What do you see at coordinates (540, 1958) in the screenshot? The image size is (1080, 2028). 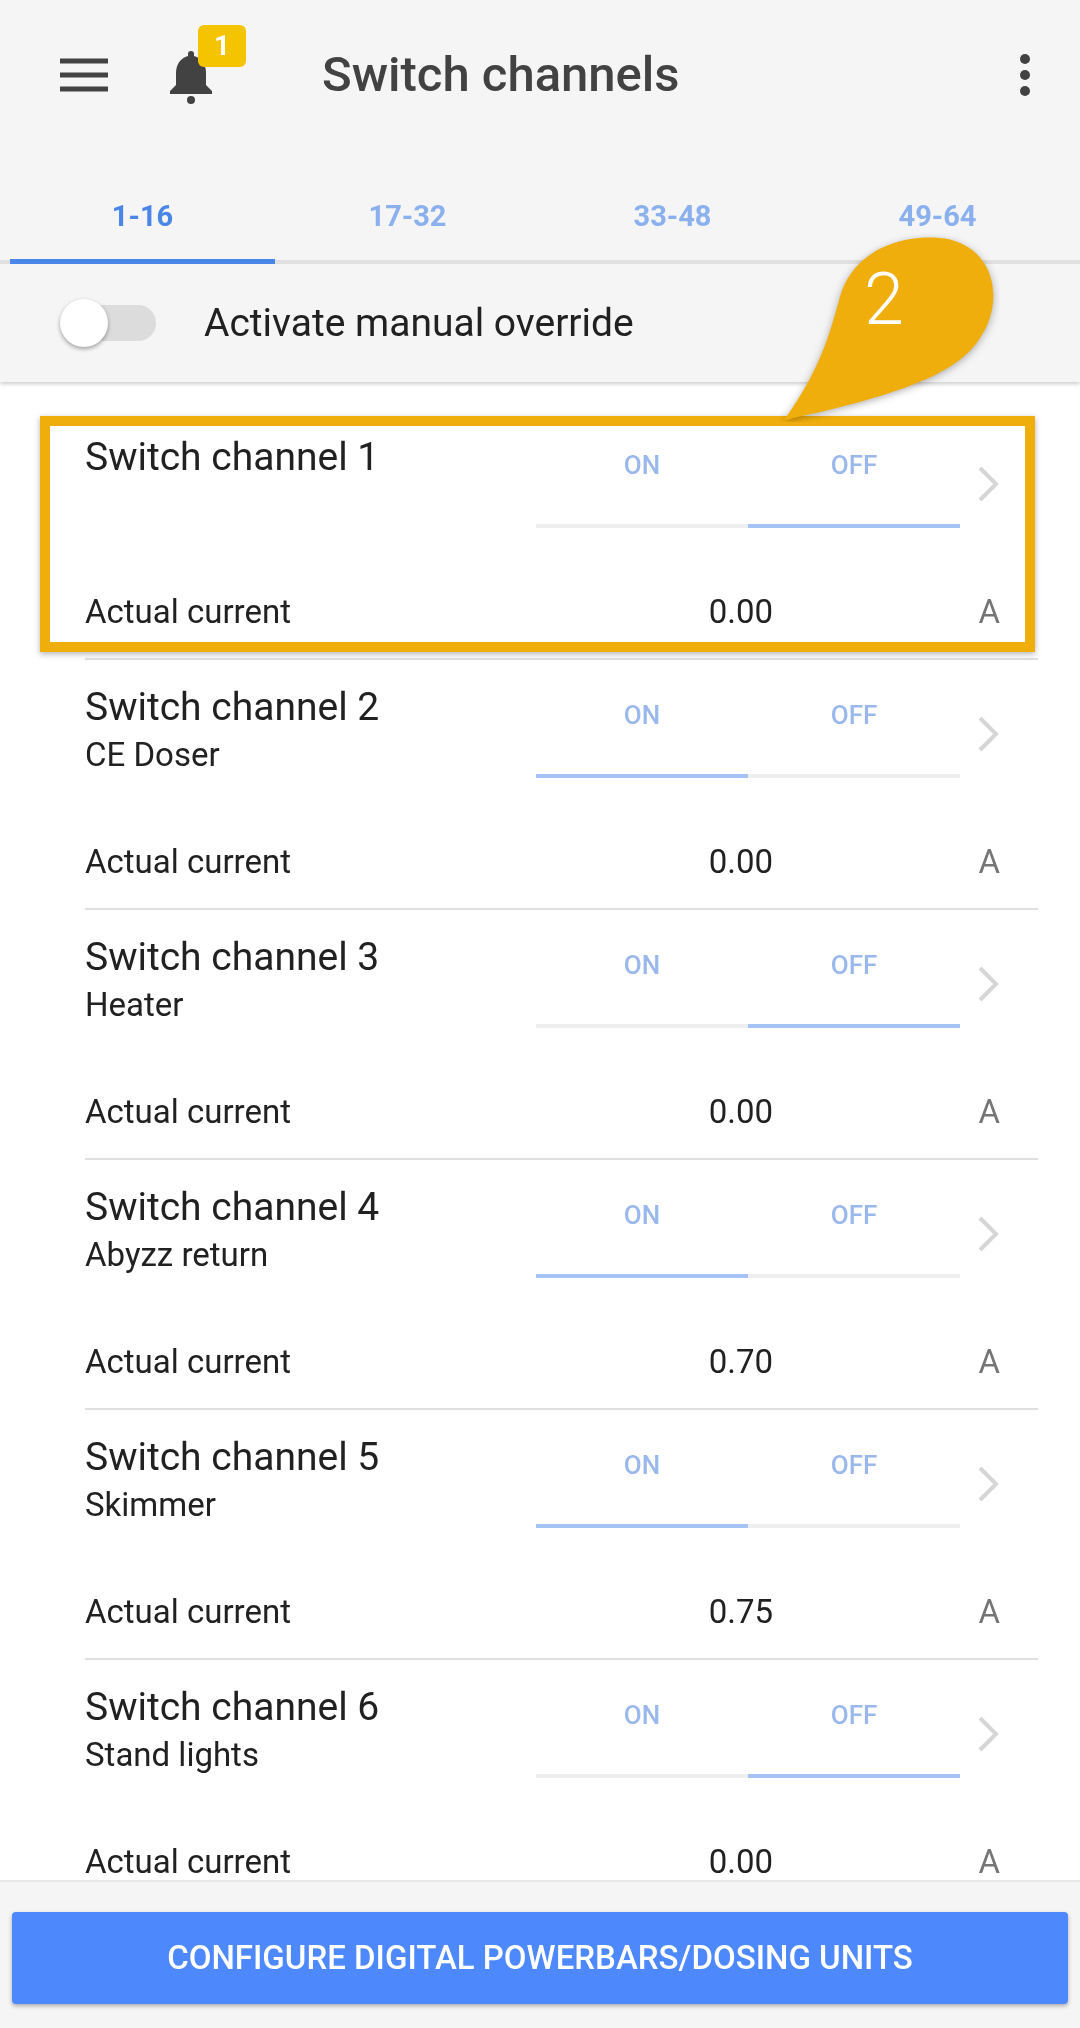 I see `configure-button: CONFIGURE DIGITAL POWERBARS/DOSING UNITS` at bounding box center [540, 1958].